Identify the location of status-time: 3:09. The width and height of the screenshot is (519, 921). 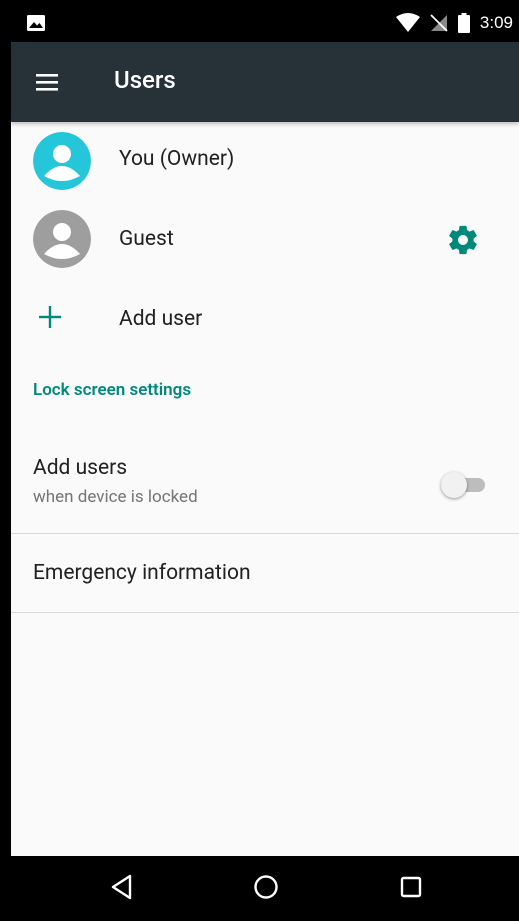
(496, 22).